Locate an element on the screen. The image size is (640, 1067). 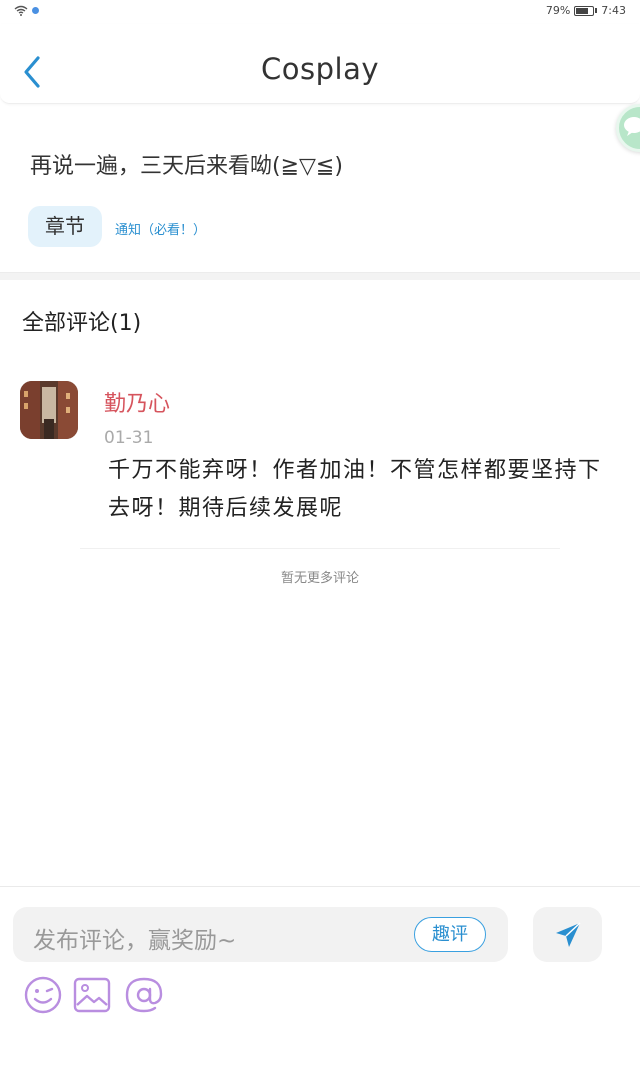
at-icon is located at coordinates (144, 995).